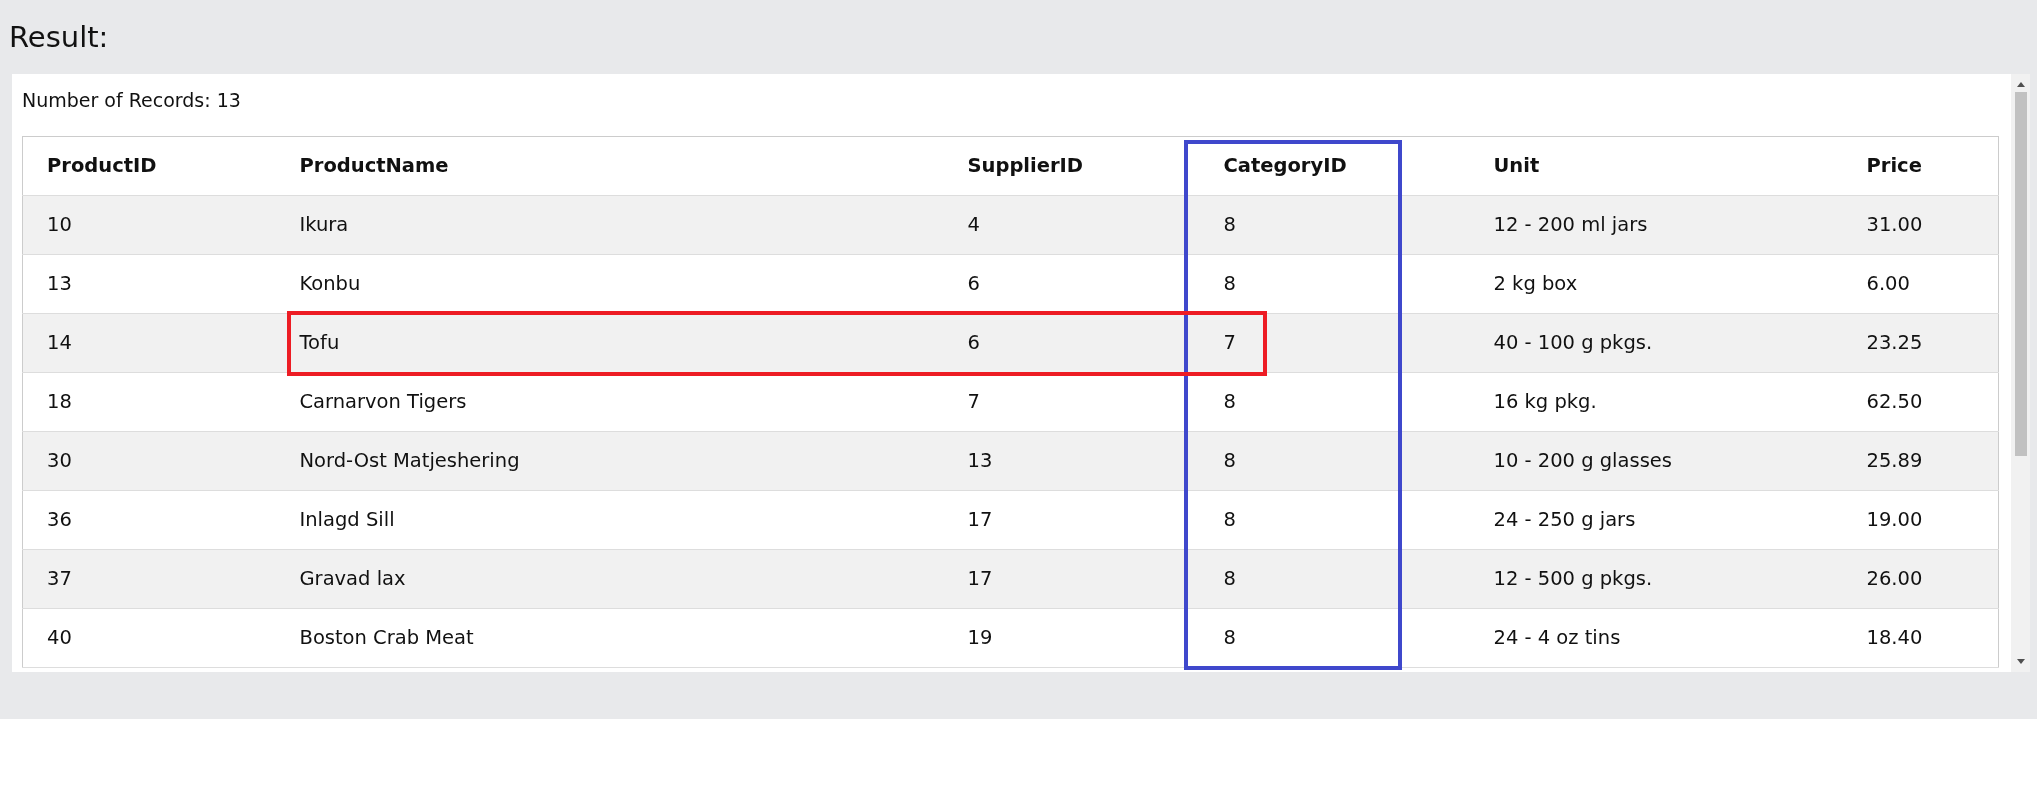  Describe the element at coordinates (1920, 520) in the screenshot. I see `table-cell: 19.00` at that location.